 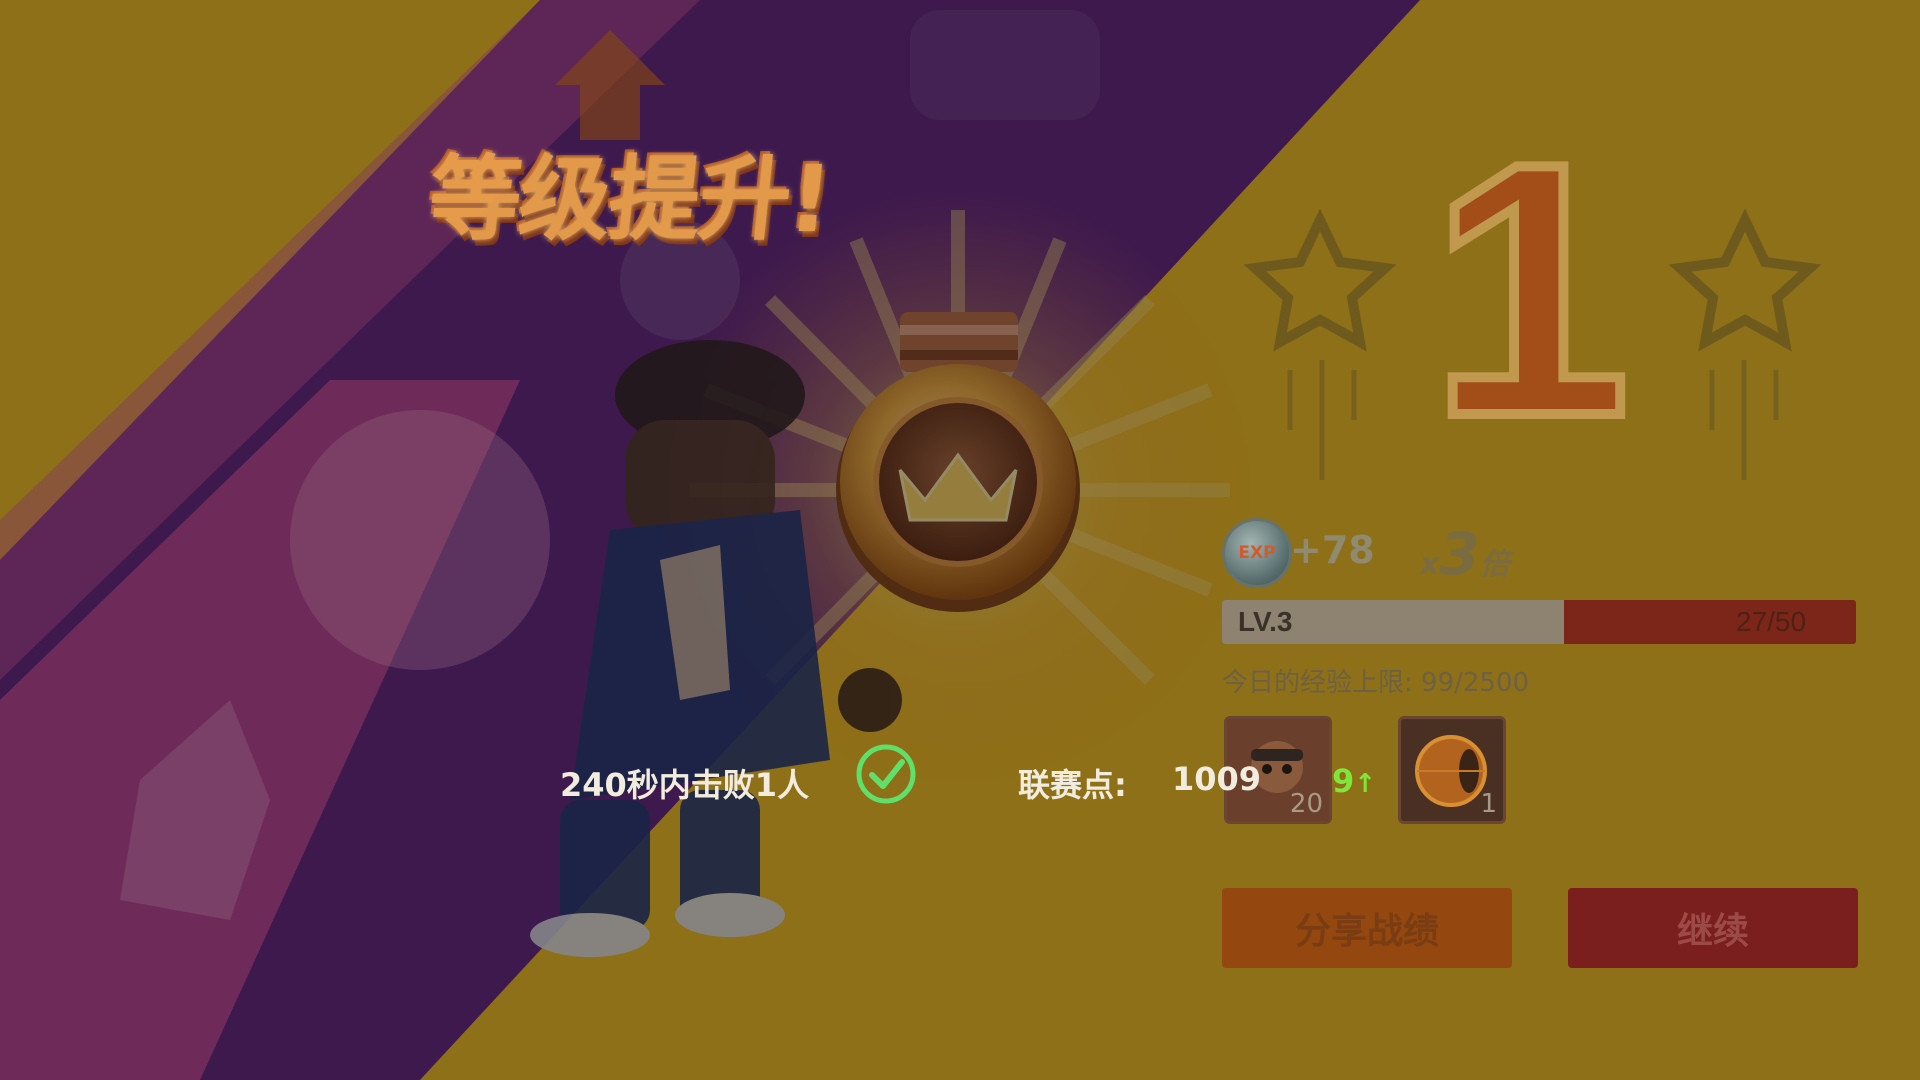 What do you see at coordinates (1306, 804) in the screenshot?
I see `reward-count: 20` at bounding box center [1306, 804].